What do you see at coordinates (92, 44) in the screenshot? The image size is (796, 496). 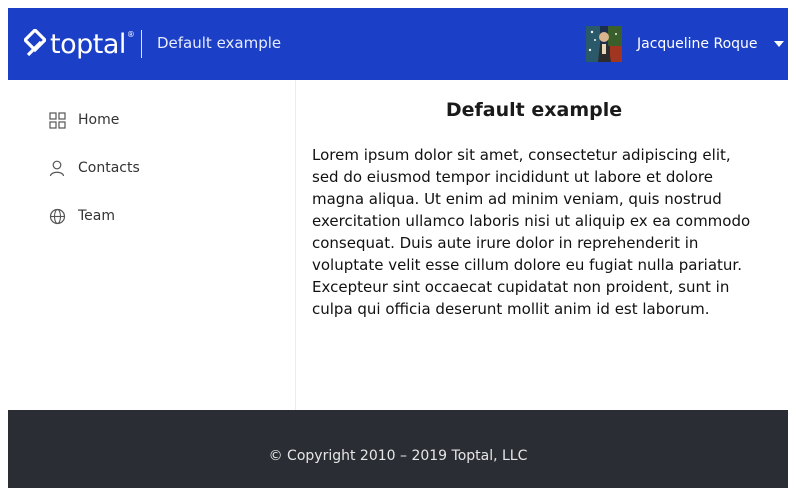 I see `logo-wordmark: toptal®` at bounding box center [92, 44].